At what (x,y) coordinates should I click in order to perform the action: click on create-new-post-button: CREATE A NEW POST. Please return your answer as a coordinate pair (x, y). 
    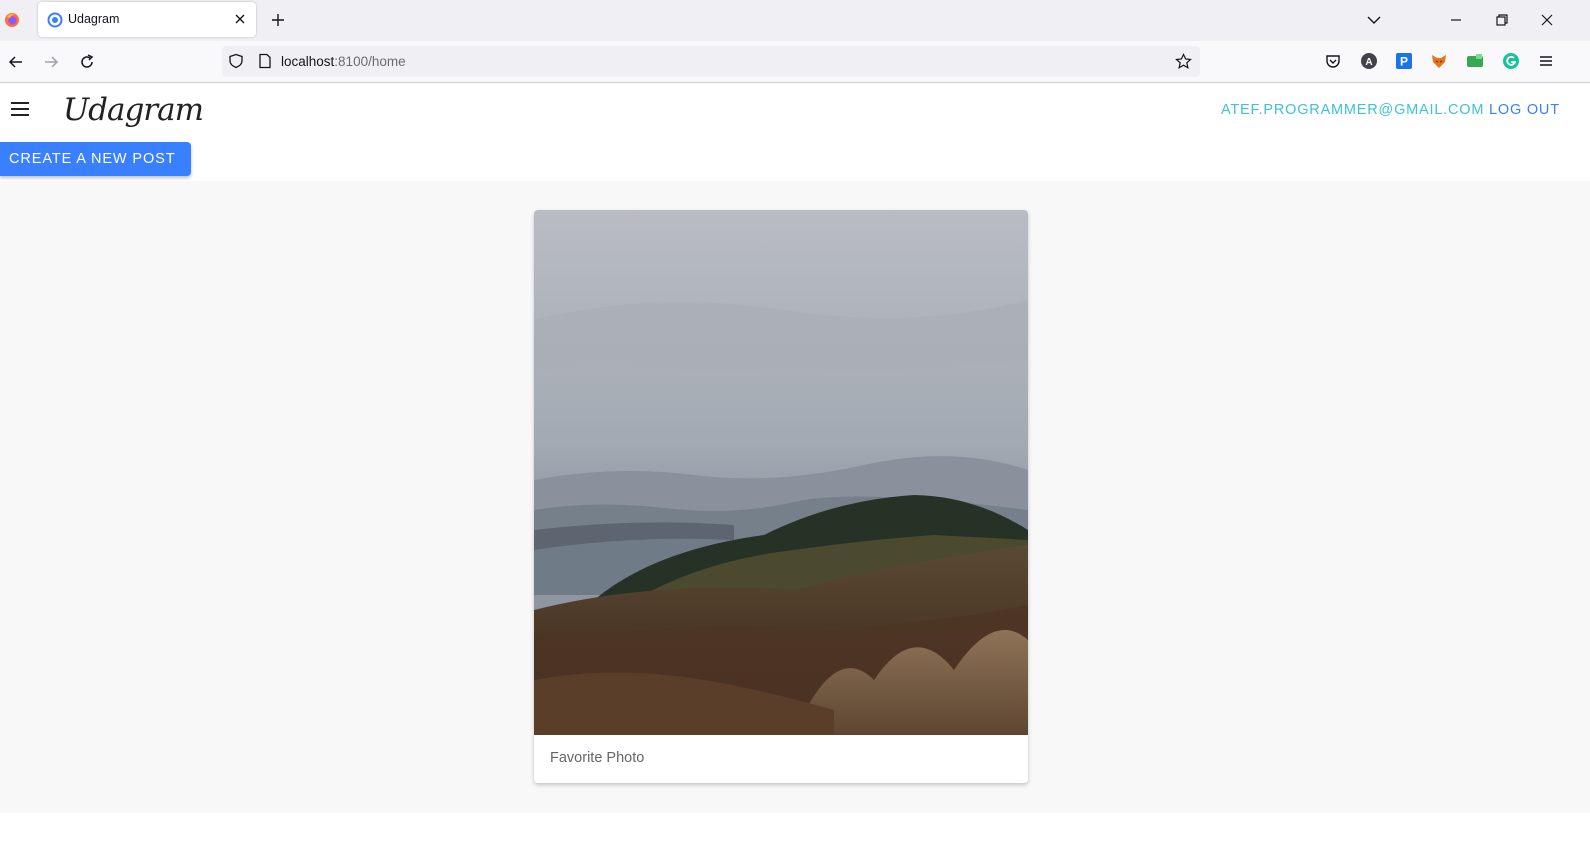
    Looking at the image, I should click on (95, 159).